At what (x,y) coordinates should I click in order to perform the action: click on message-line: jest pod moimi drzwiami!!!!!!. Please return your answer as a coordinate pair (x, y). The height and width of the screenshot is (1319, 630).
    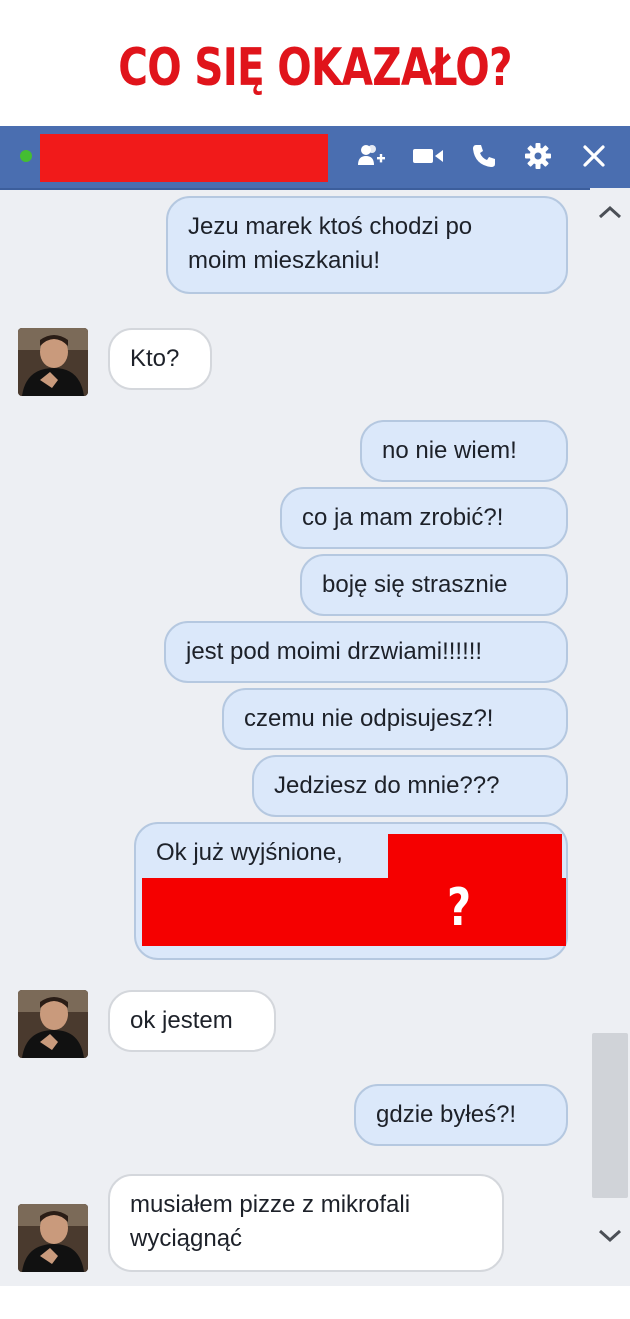
    Looking at the image, I should click on (334, 651).